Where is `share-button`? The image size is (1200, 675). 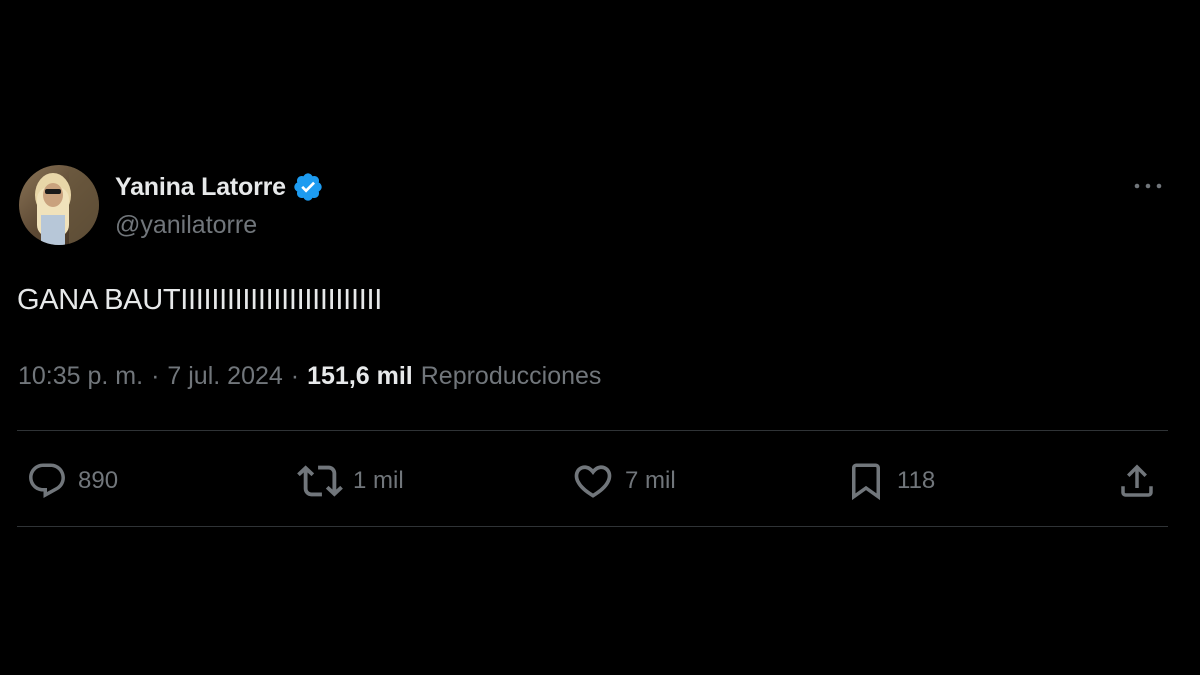
share-button is located at coordinates (1137, 481).